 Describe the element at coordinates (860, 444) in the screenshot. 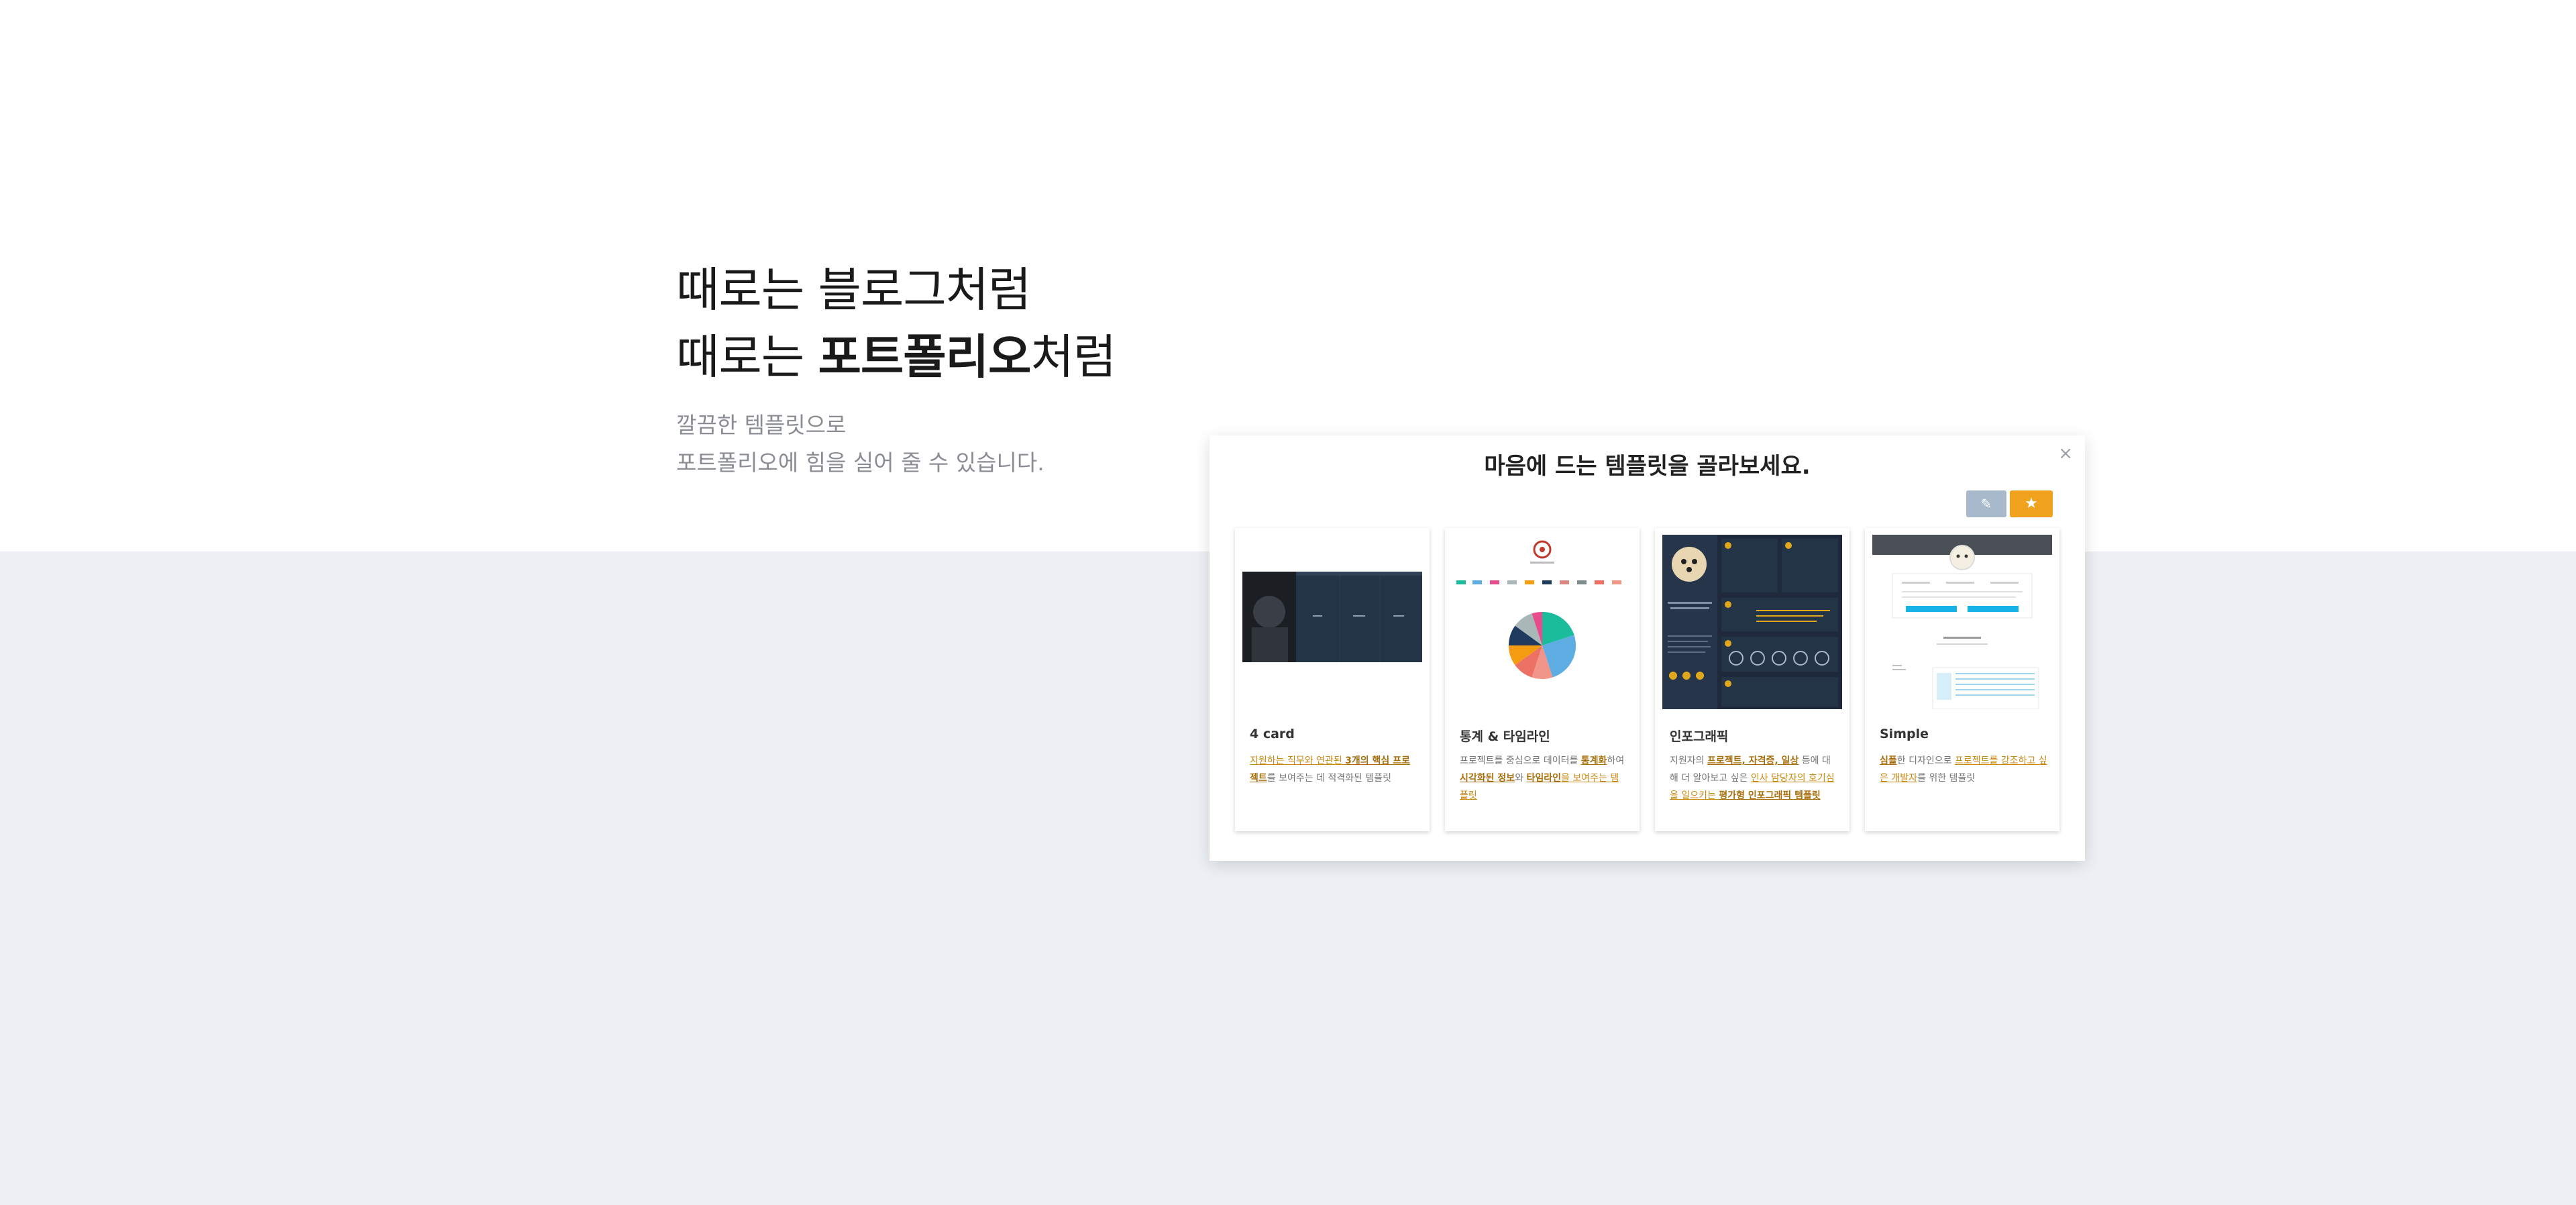

I see `hero-subtitle: 깔끔한 템플릿으로 포트폴리오에 힘을 실어 줄 수 있습니다.` at that location.